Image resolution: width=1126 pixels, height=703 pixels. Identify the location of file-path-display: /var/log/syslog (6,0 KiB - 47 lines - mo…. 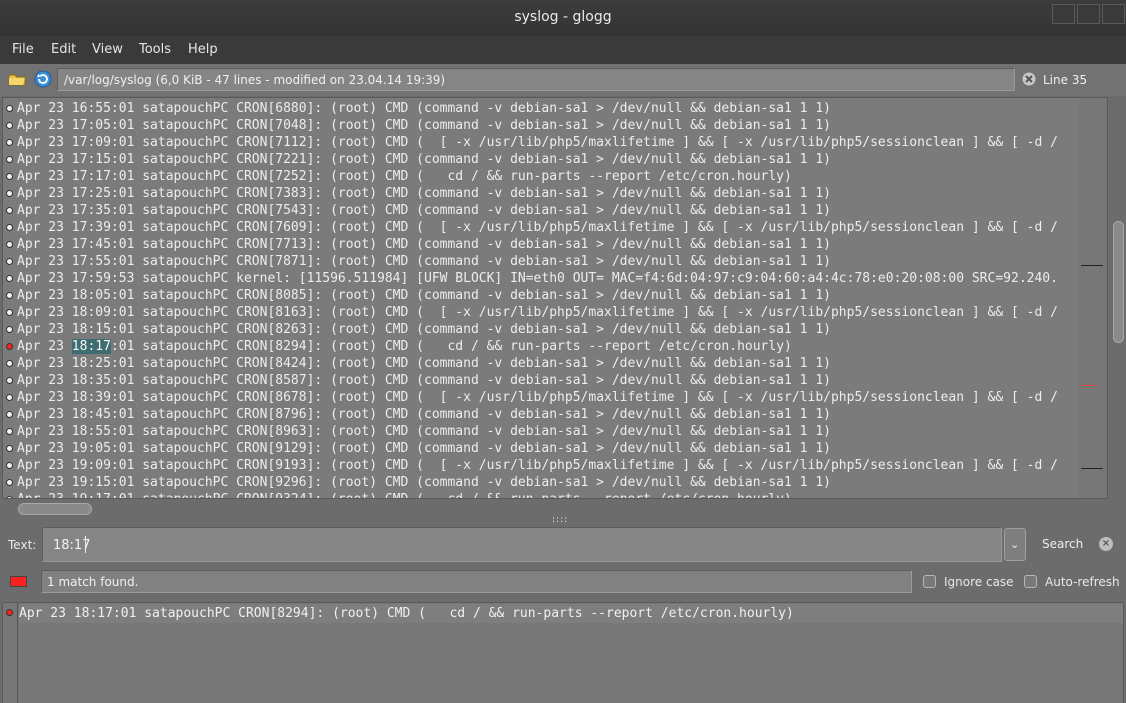
(536, 79).